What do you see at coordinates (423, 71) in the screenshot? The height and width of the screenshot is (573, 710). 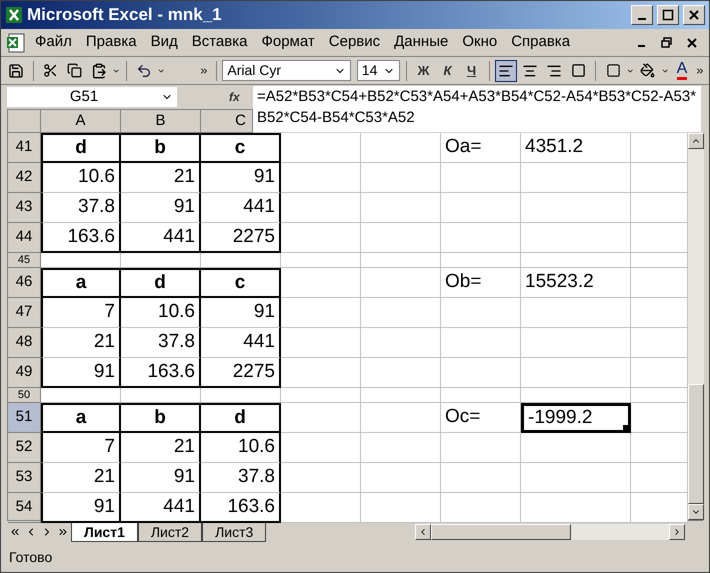 I see `bold-button: Ж` at bounding box center [423, 71].